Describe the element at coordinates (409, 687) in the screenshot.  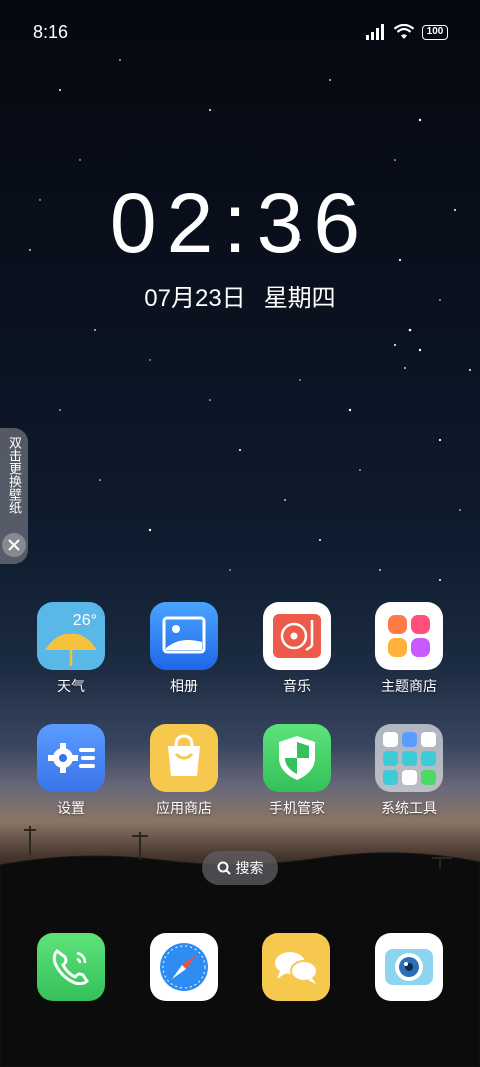
I see `app-label: 主题商店` at that location.